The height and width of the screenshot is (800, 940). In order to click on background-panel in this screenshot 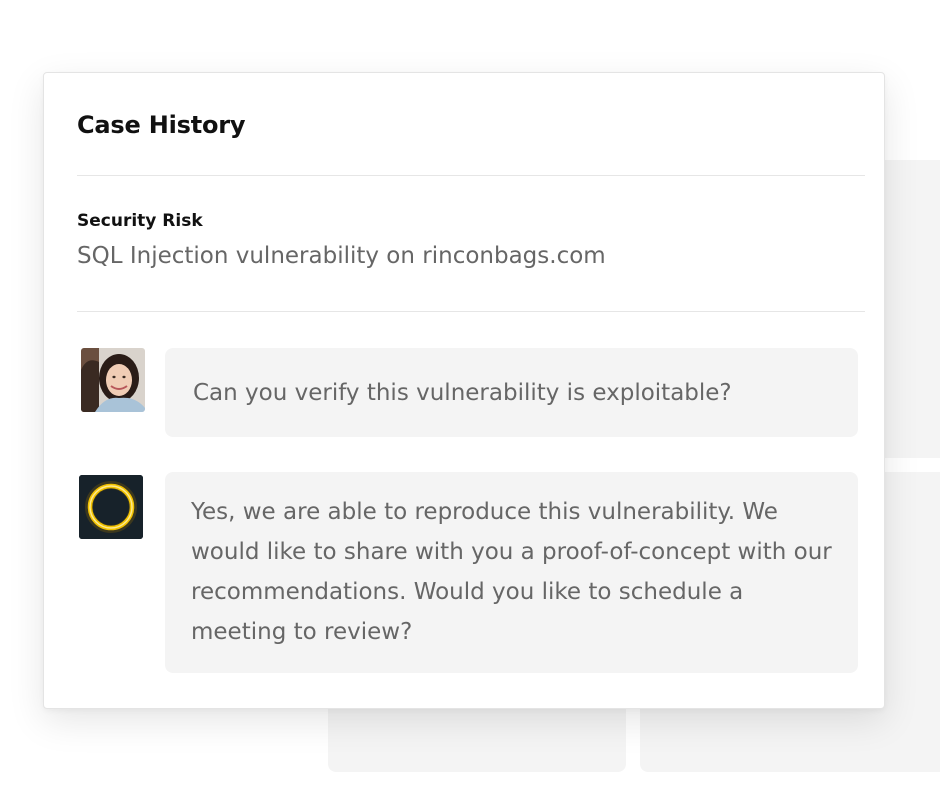, I will do `click(477, 736)`.